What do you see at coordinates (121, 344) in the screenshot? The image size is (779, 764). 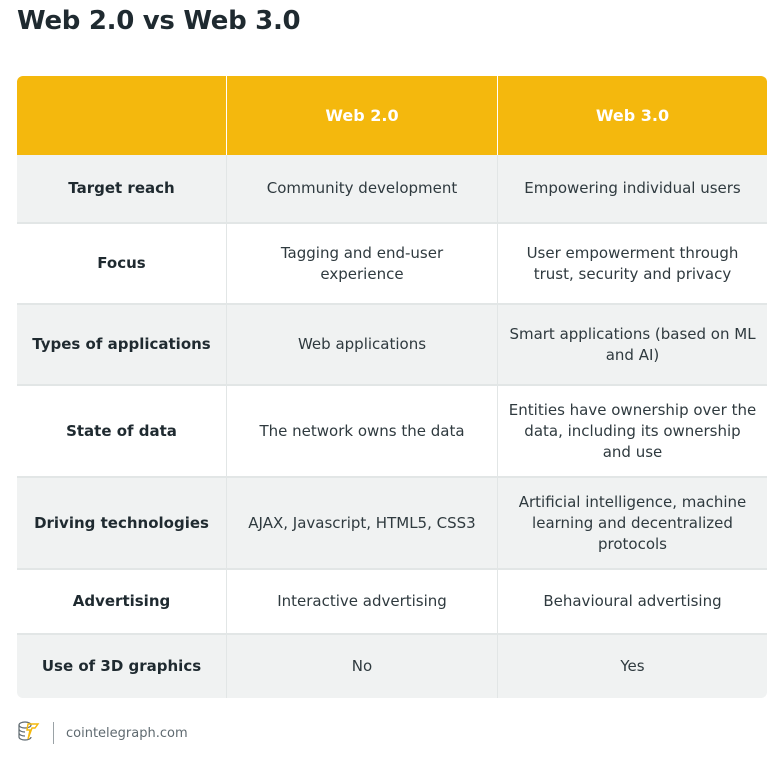 I see `row-label: Types of applications` at bounding box center [121, 344].